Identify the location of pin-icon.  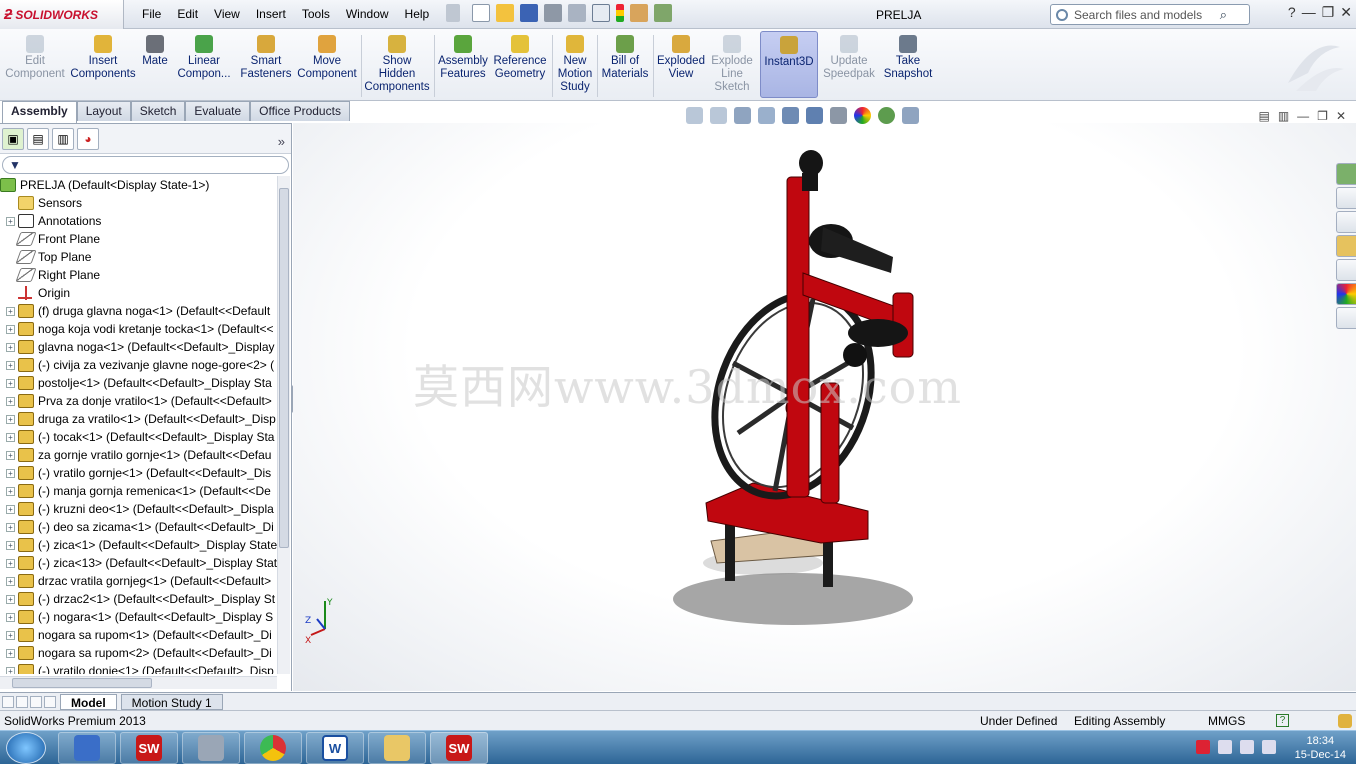
(453, 13).